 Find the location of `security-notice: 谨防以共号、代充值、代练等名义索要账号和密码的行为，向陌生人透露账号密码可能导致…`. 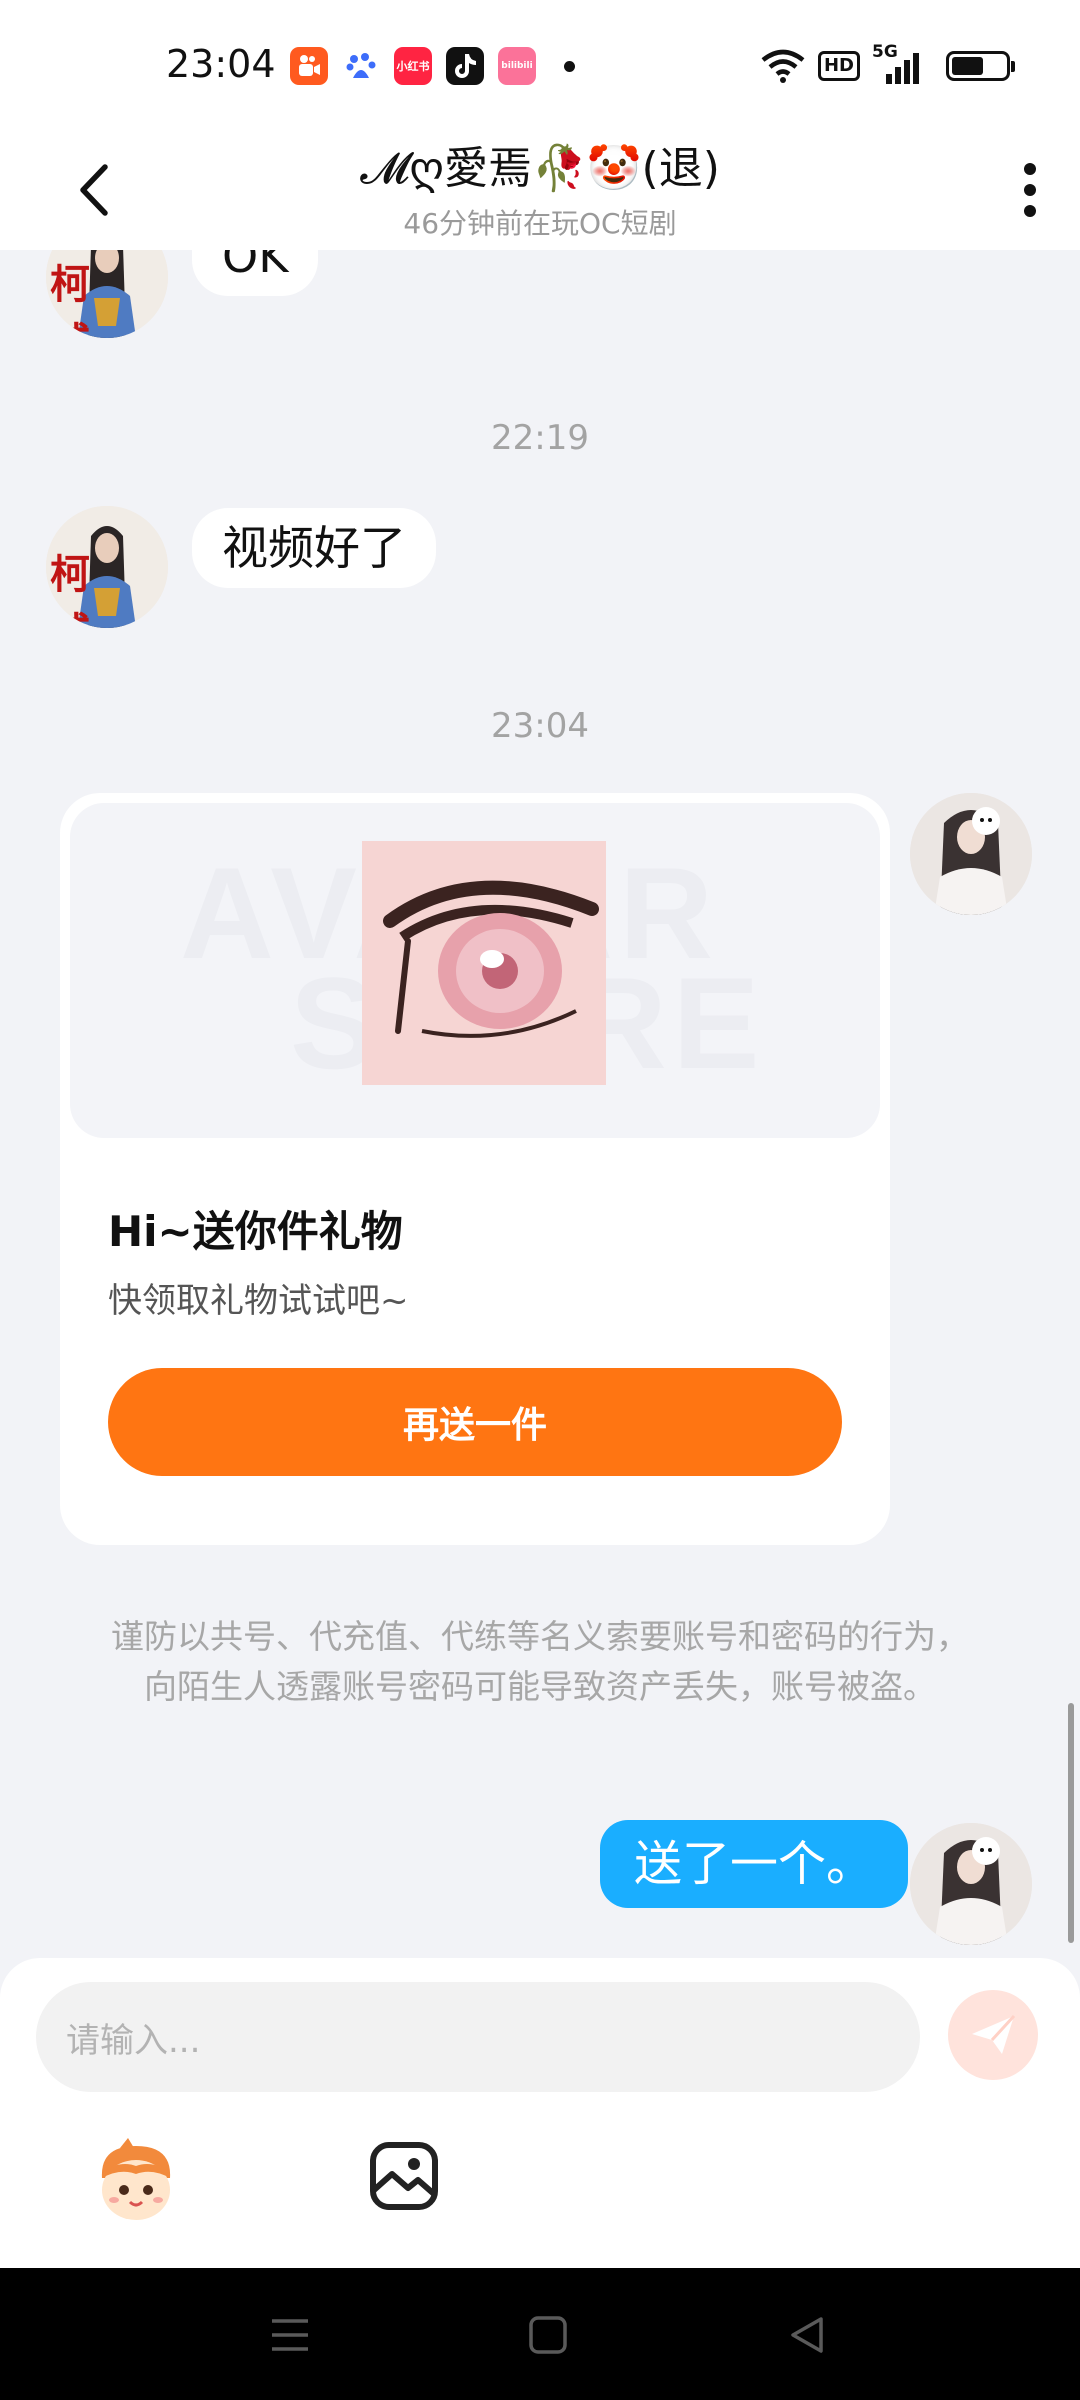

security-notice: 谨防以共号、代充值、代练等名义索要账号和密码的行为，向陌生人透露账号密码可能导致… is located at coordinates (540, 1661).